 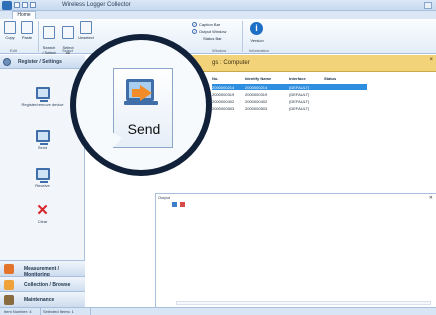 I want to click on maintenance-icon, so click(x=9, y=300).